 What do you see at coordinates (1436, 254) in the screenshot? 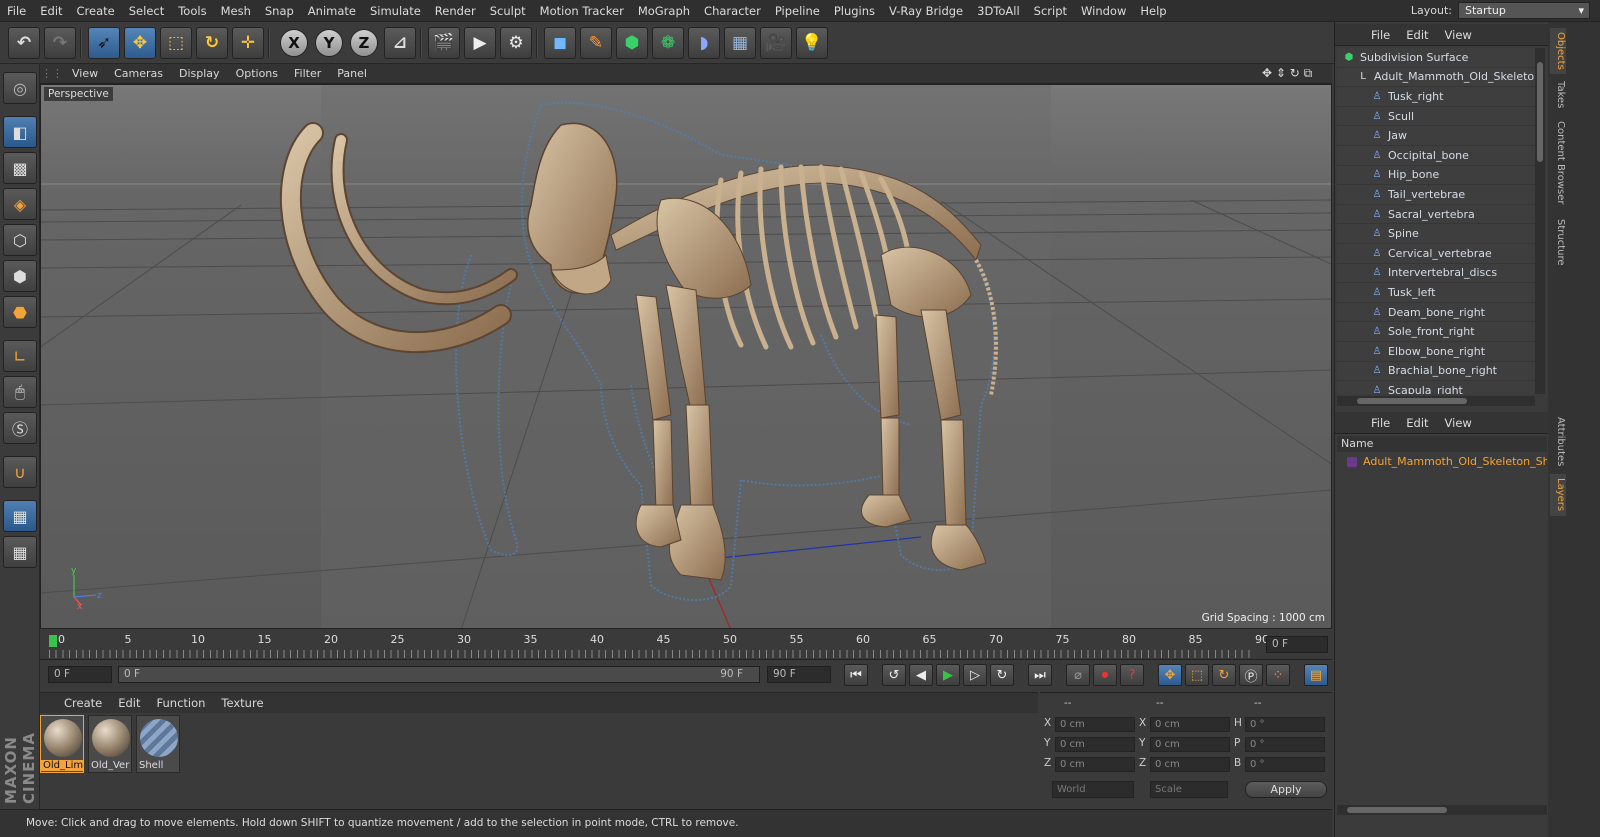
I see `object-row: ♙ Cervical_vertebrae` at bounding box center [1436, 254].